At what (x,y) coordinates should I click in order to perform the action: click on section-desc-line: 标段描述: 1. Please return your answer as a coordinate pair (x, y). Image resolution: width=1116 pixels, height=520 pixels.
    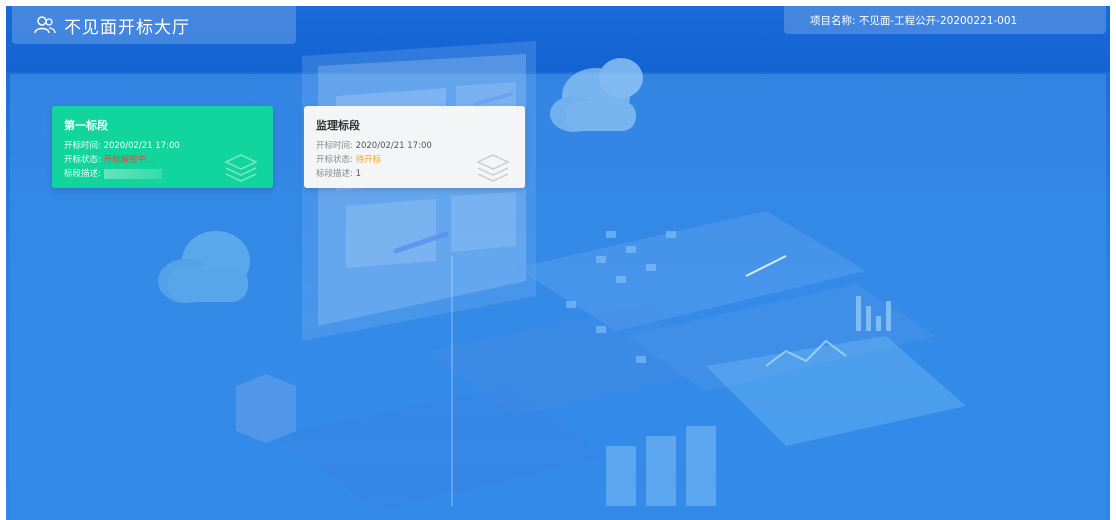
    Looking at the image, I should click on (338, 173).